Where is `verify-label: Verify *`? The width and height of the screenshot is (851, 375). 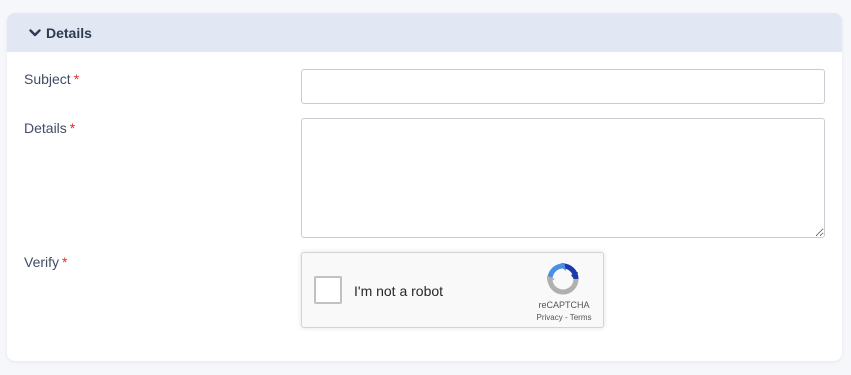 verify-label: Verify * is located at coordinates (45, 262).